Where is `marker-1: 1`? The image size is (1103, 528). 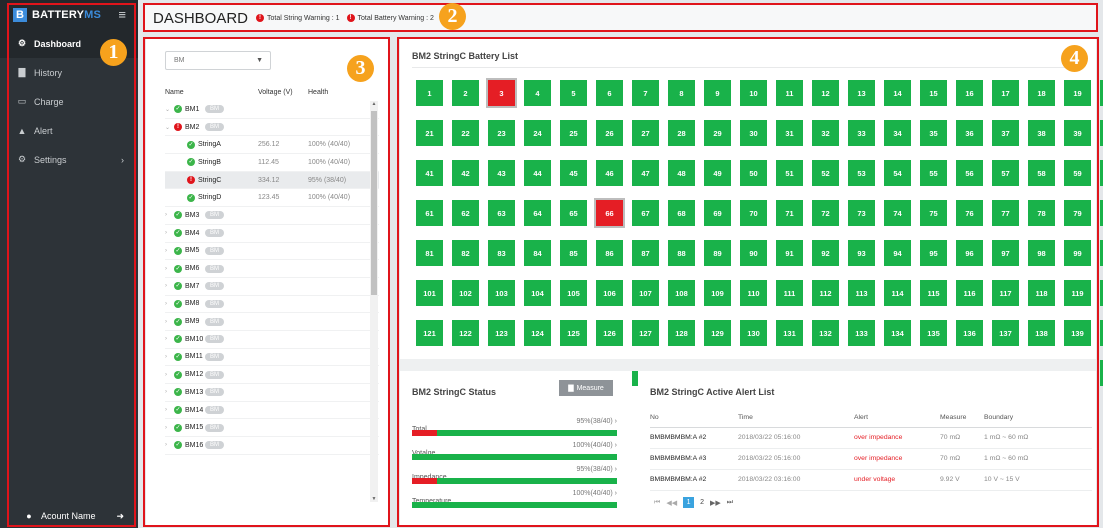 marker-1: 1 is located at coordinates (113, 52).